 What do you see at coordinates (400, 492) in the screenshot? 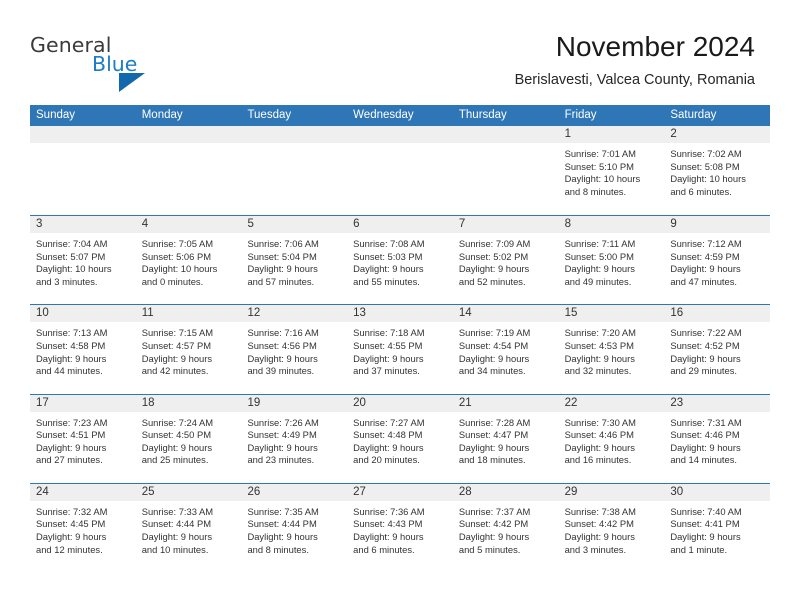
I see `day-number-band: 27` at bounding box center [400, 492].